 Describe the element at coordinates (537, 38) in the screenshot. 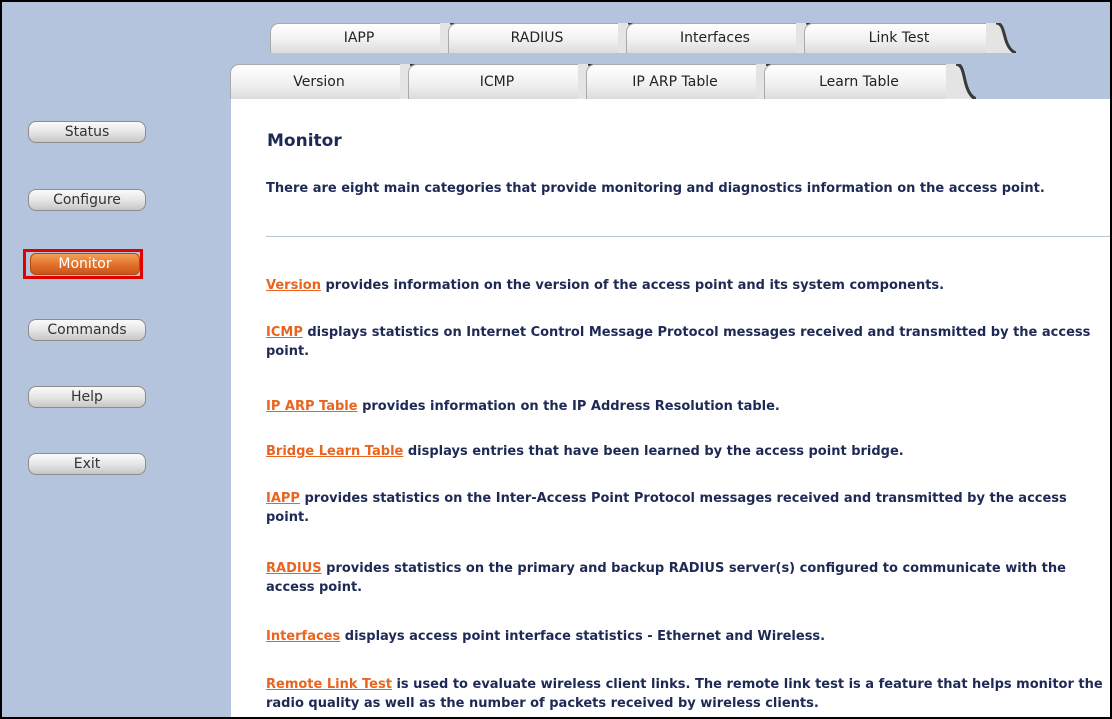

I see `tab-radius-label: RADIUS` at that location.